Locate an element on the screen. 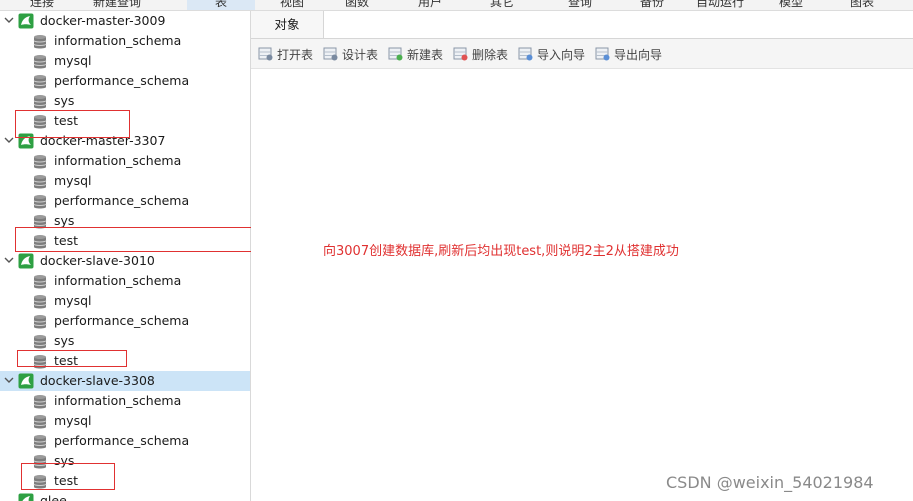 The width and height of the screenshot is (913, 501). tab-bar: 对象 is located at coordinates (582, 25).